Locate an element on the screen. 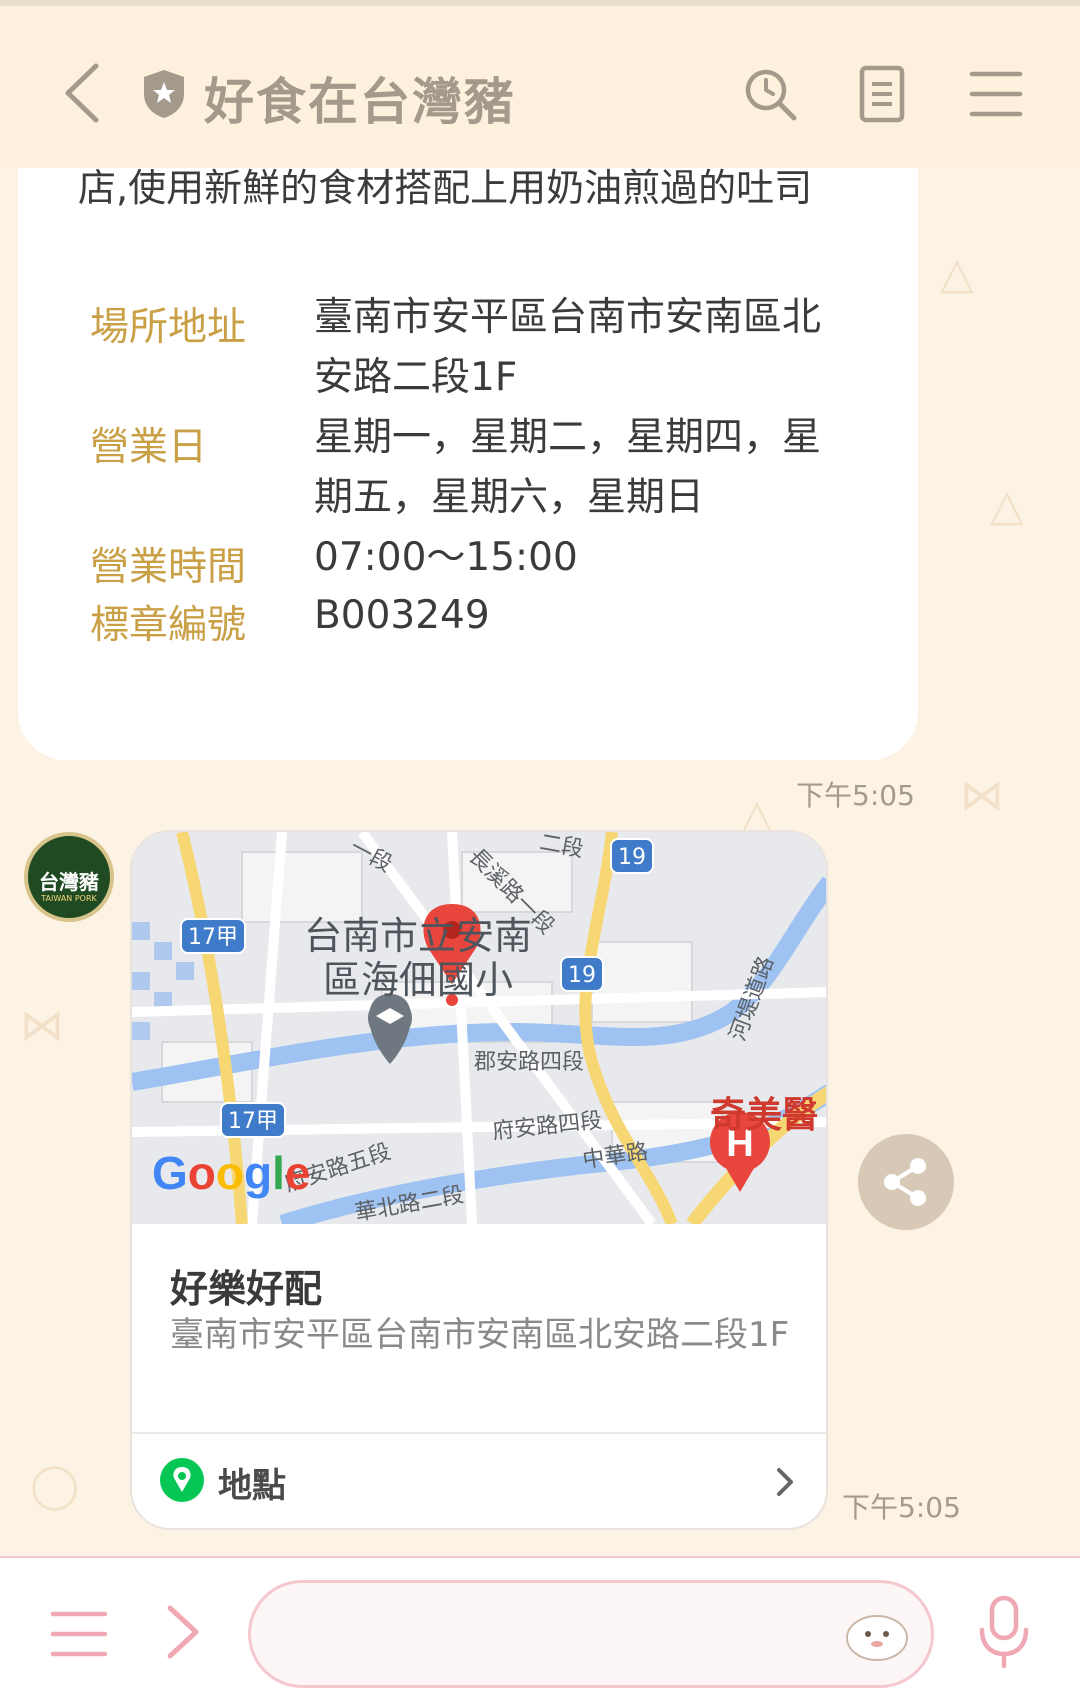 The width and height of the screenshot is (1080, 1704). sticker-icon is located at coordinates (877, 1636).